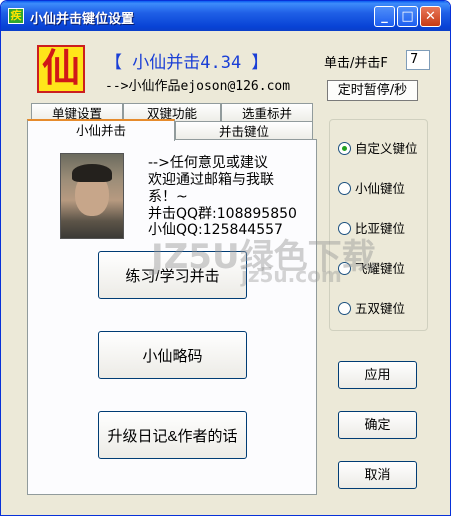 This screenshot has width=451, height=516. I want to click on contact-line-2: 欢迎通过邮箱与我联, so click(211, 180).